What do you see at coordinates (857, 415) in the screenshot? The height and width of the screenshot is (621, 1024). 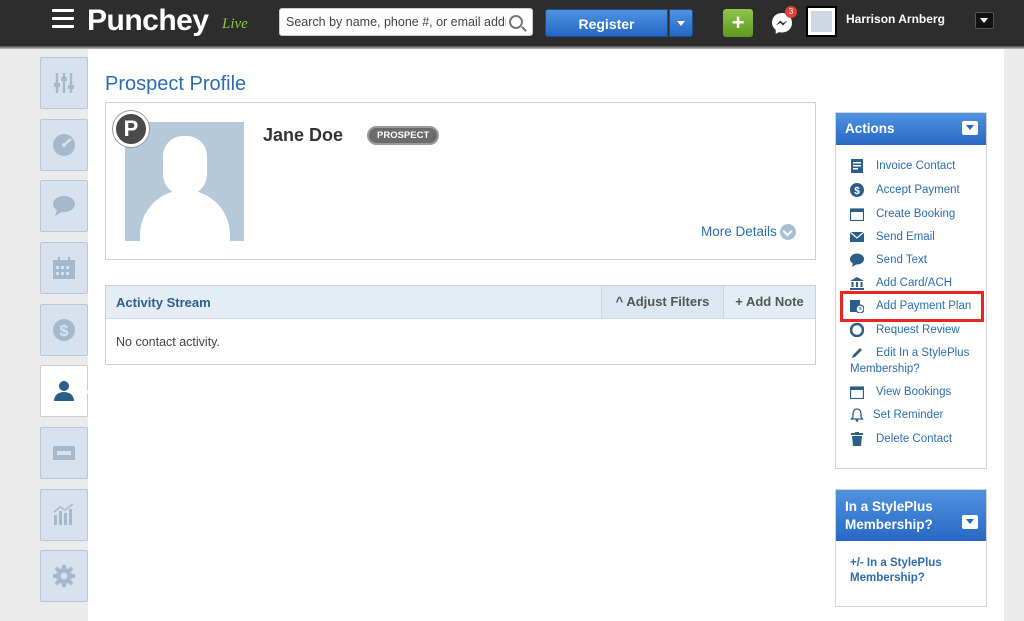 I see `bell-icon` at bounding box center [857, 415].